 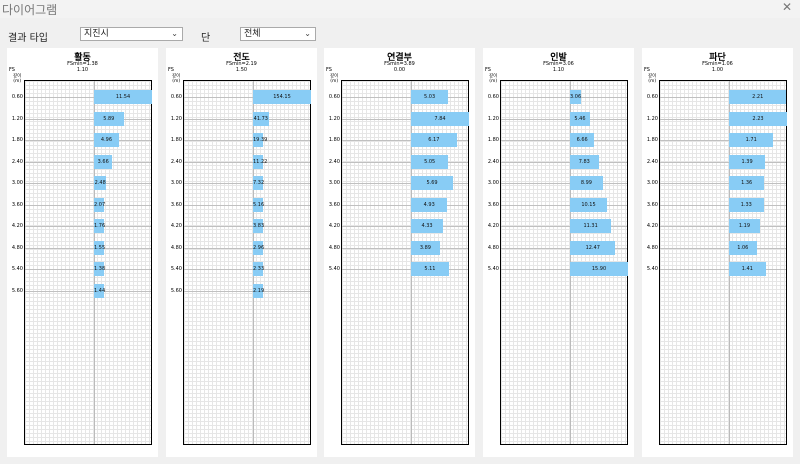 I want to click on fs-bar: 5.03, so click(x=430, y=97).